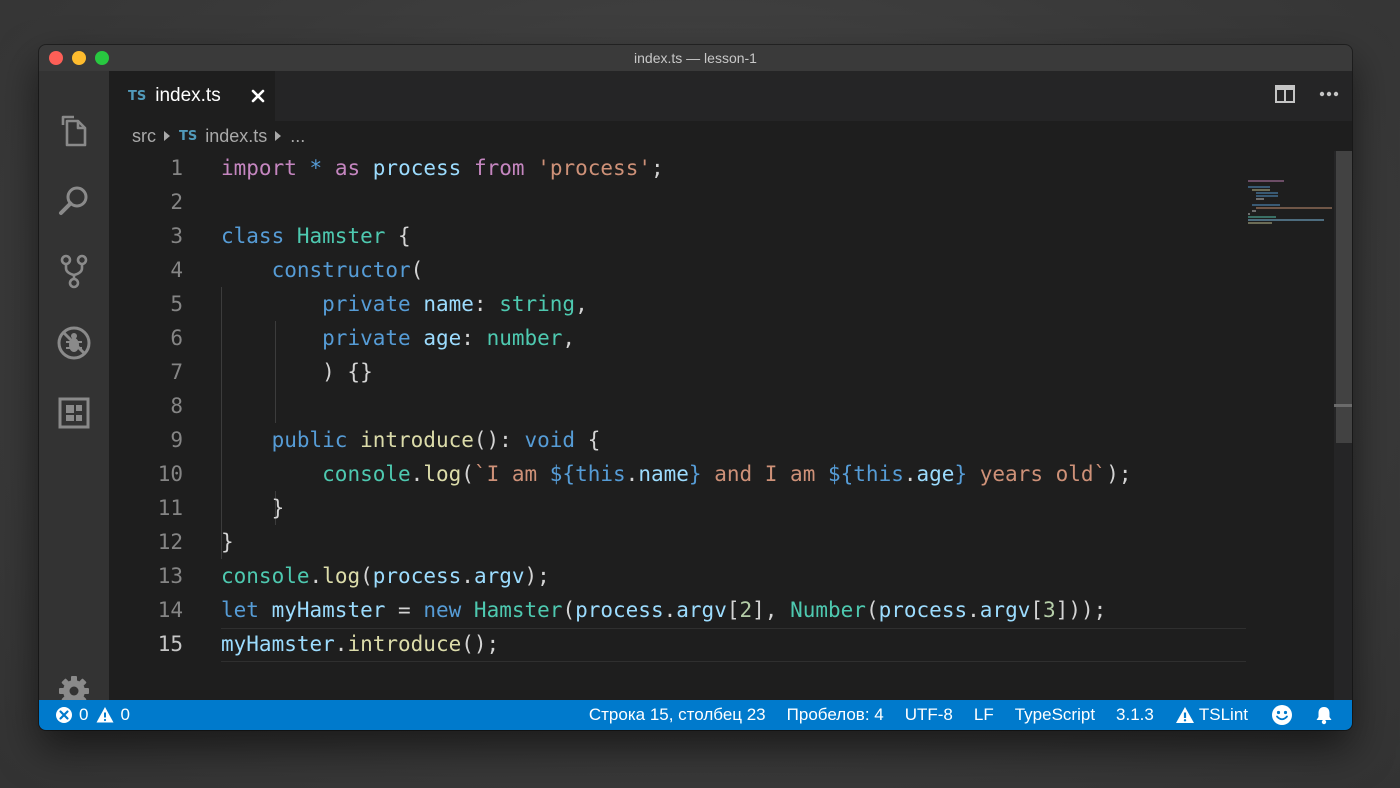 Image resolution: width=1400 pixels, height=788 pixels. I want to click on error-count: 0, so click(84, 714).